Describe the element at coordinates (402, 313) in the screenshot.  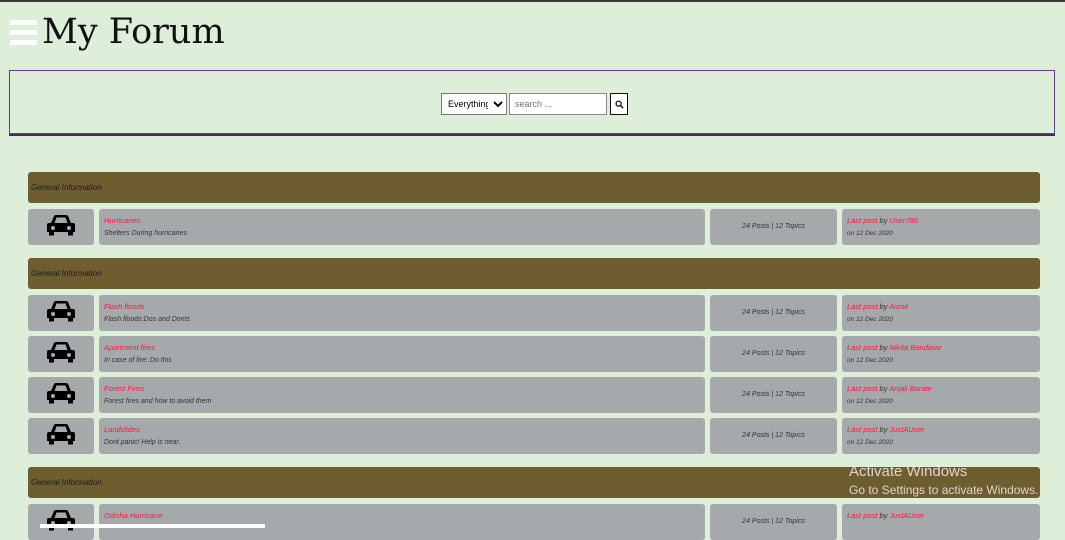
I see `forum-topic-cell: Flash floods Flash floods:Dos and Donts` at that location.